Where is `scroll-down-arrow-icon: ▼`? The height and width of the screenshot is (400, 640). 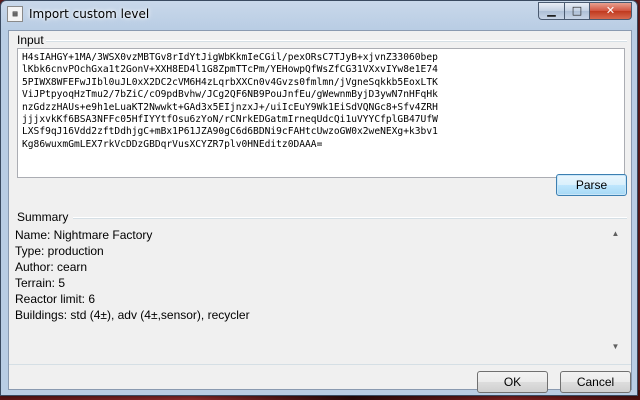 scroll-down-arrow-icon: ▼ is located at coordinates (615, 346).